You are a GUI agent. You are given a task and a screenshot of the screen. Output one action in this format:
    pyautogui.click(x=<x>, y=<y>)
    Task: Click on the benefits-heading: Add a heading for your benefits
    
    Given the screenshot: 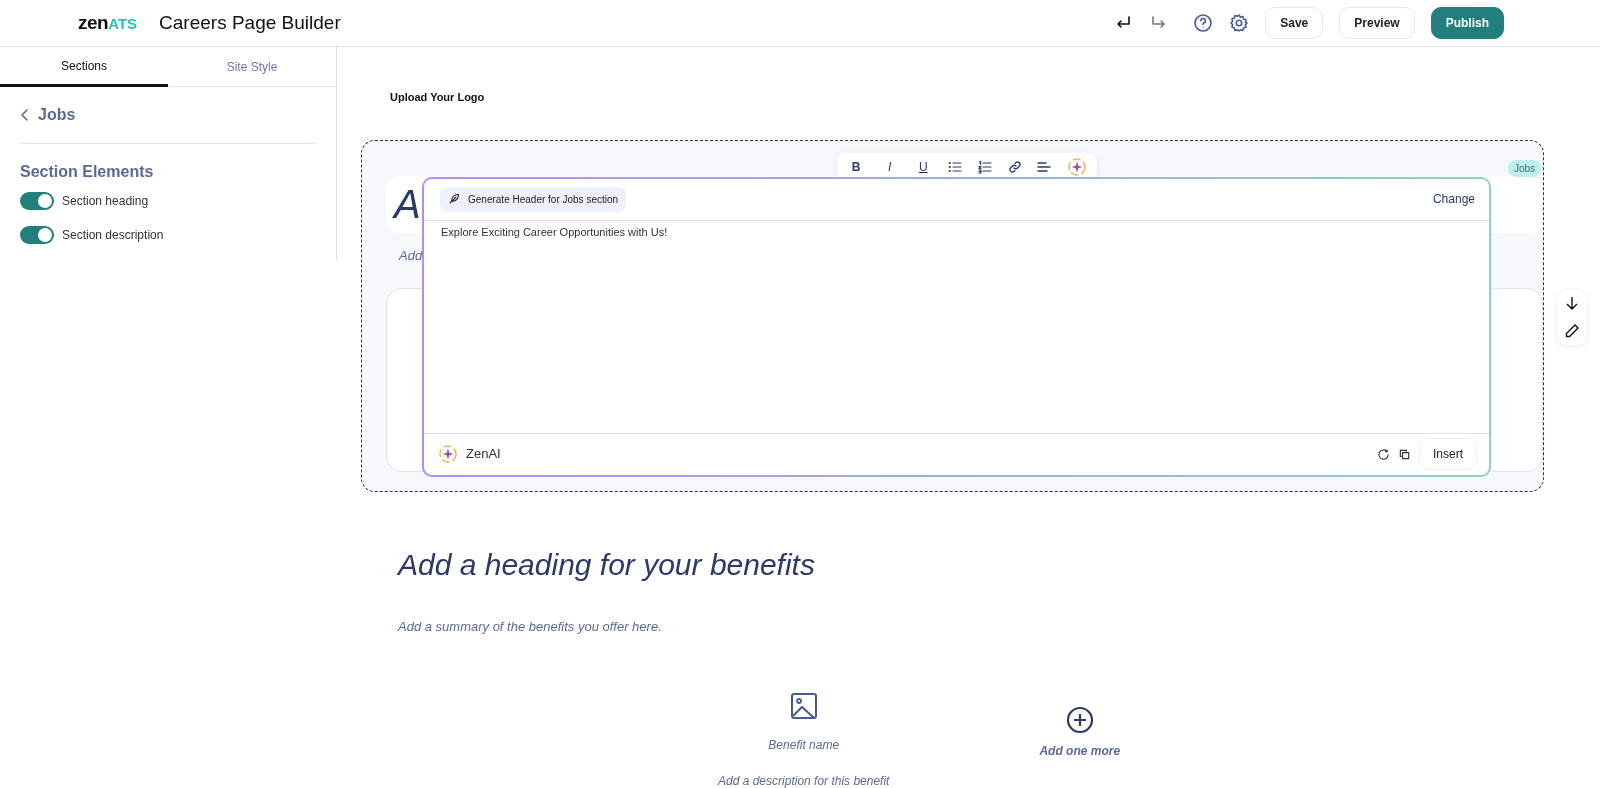 What is the action you would take?
    pyautogui.click(x=999, y=564)
    